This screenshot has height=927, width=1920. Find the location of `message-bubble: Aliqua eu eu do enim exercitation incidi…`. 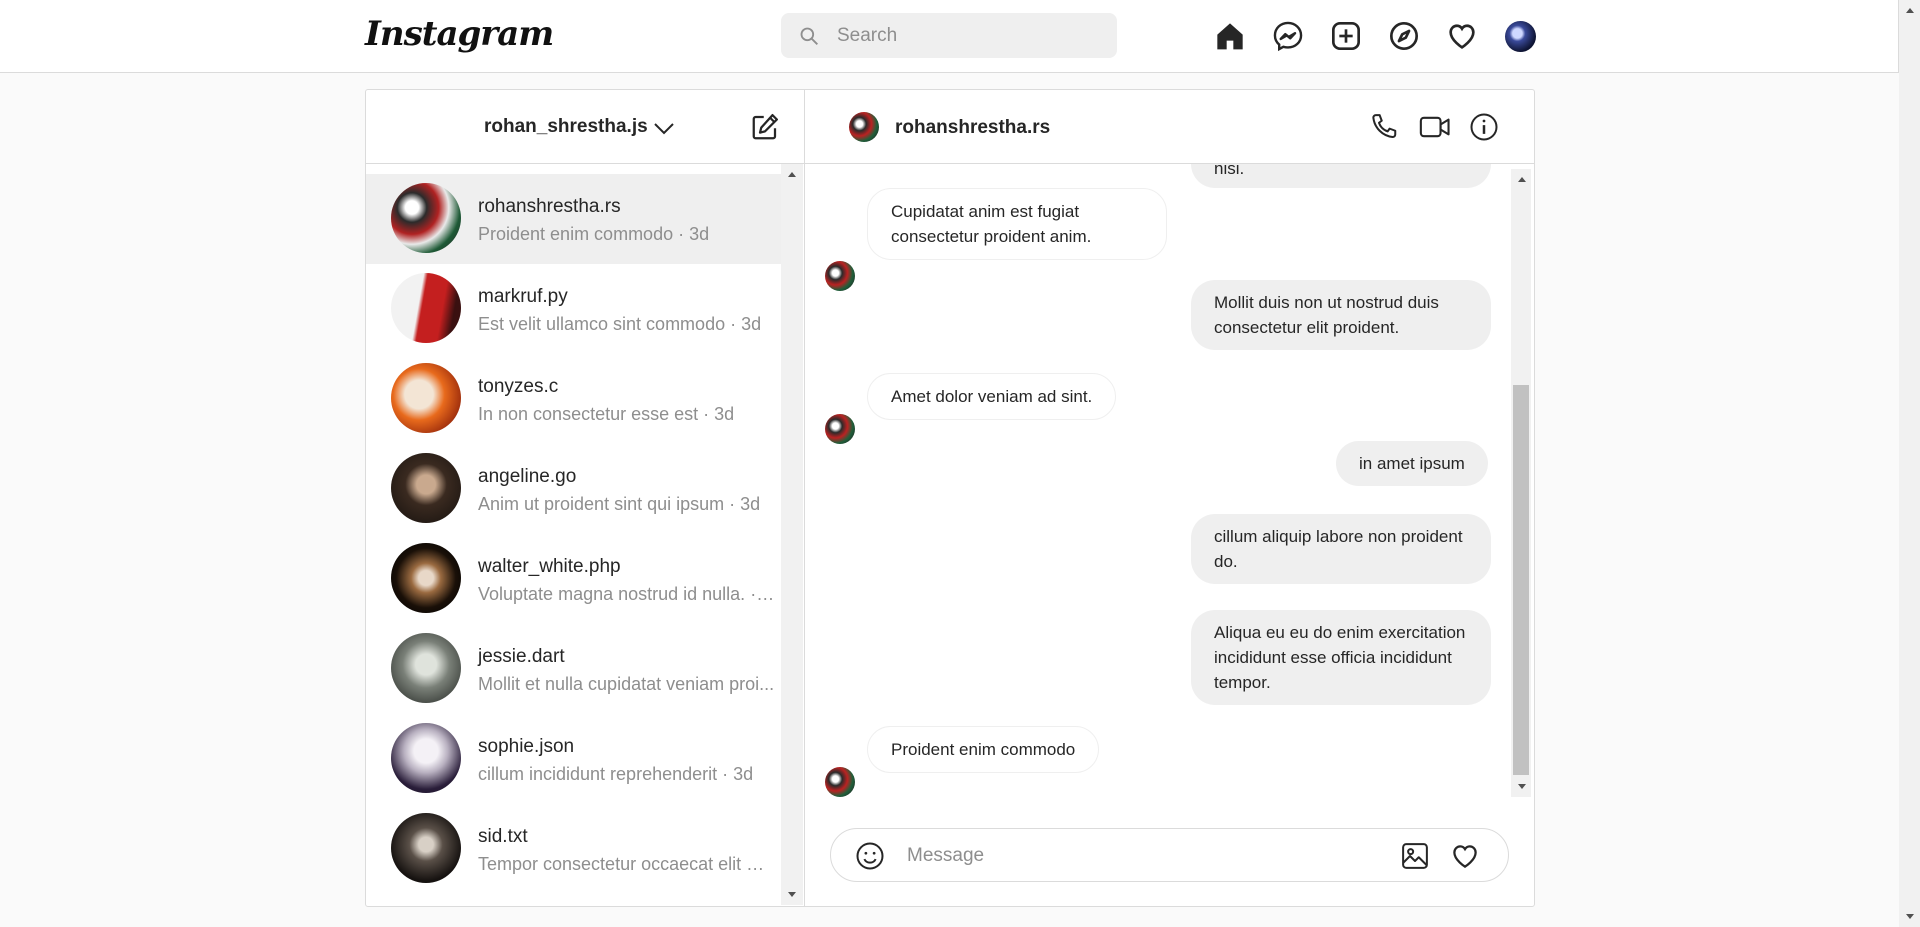

message-bubble: Aliqua eu eu do enim exercitation incidi… is located at coordinates (1341, 657).